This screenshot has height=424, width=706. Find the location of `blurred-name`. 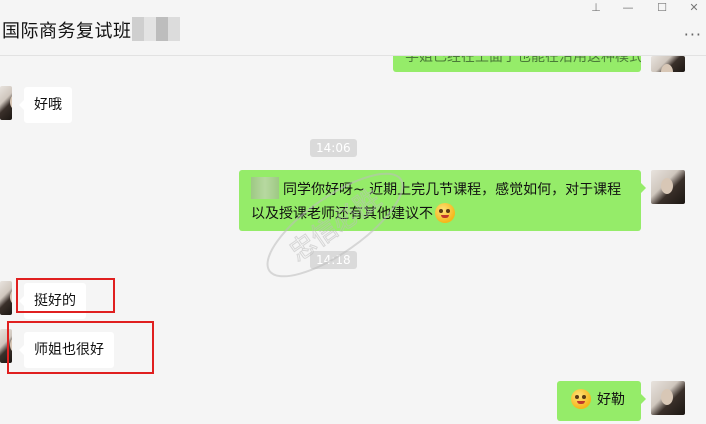

blurred-name is located at coordinates (265, 188).